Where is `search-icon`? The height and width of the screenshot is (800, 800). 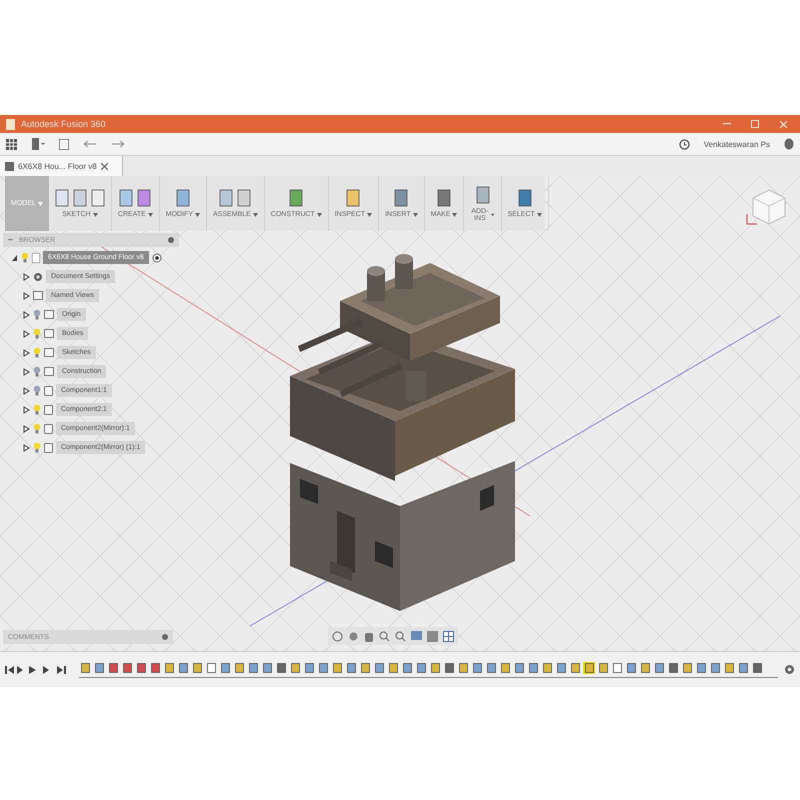 search-icon is located at coordinates (400, 636).